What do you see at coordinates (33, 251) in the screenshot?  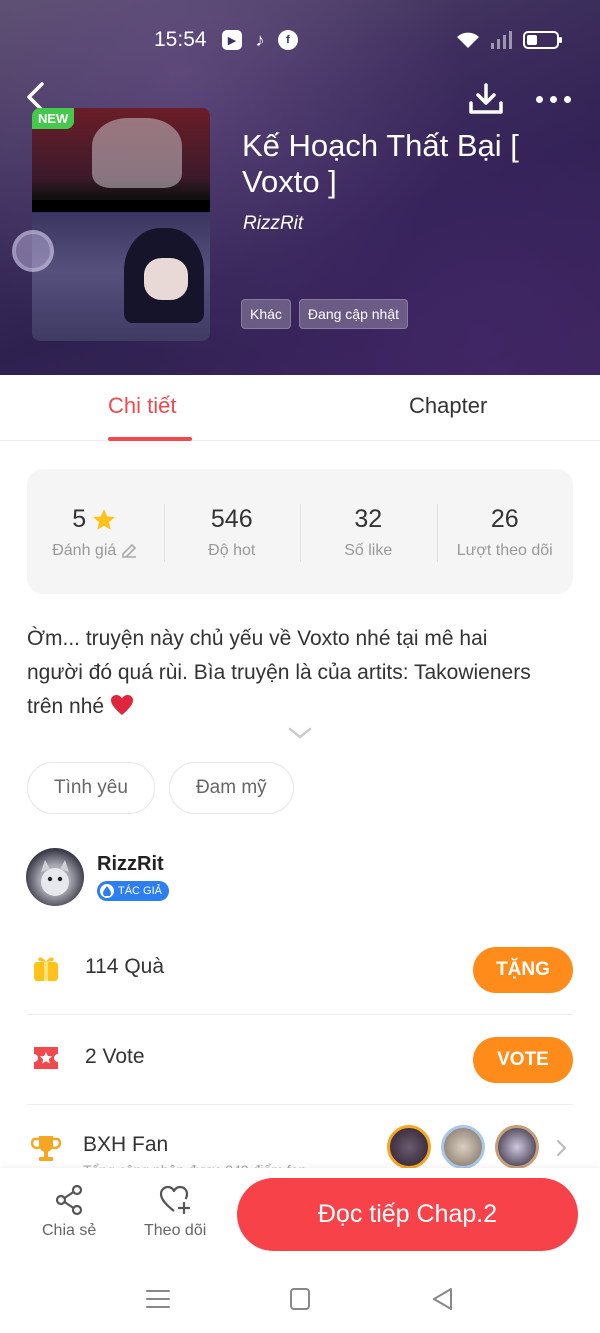 I see `floating-bubble` at bounding box center [33, 251].